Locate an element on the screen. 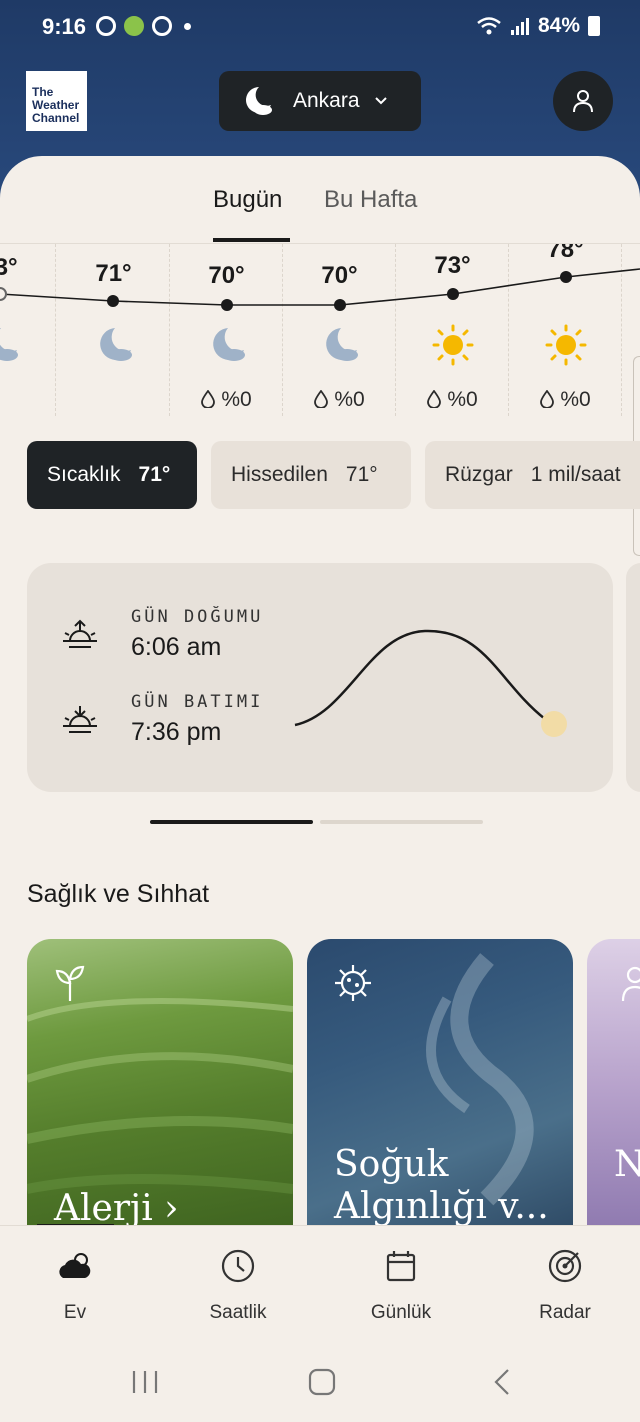 The height and width of the screenshot is (1422, 640). pager-active is located at coordinates (231, 822).